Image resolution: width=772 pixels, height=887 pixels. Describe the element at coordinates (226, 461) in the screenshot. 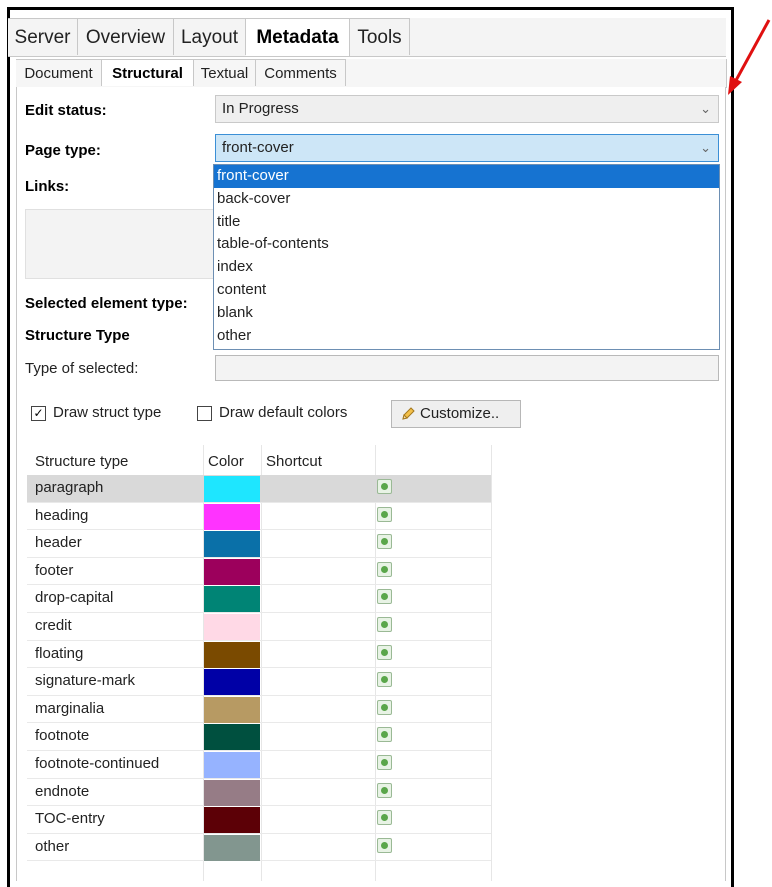

I see `column-header-color: Color` at that location.